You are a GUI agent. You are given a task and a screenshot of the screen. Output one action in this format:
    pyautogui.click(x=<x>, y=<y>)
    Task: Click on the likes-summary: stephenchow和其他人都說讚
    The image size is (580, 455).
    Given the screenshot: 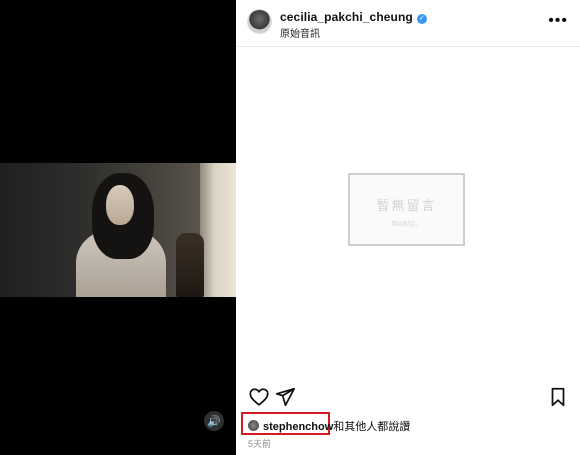 What is the action you would take?
    pyautogui.click(x=329, y=426)
    